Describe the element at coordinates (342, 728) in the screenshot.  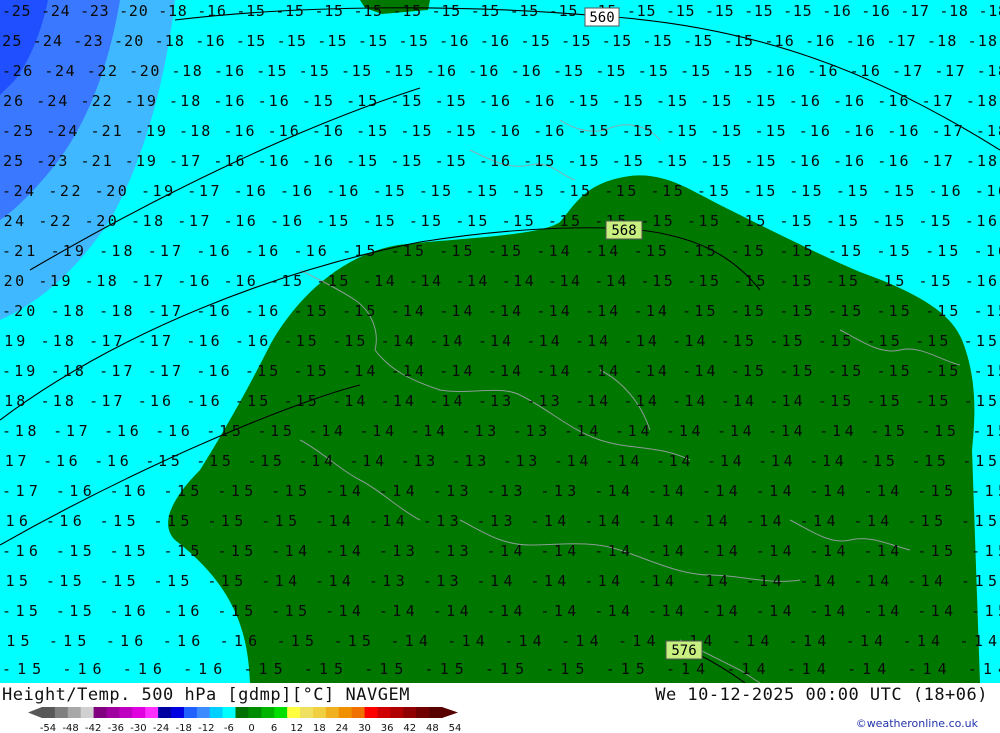
I see `legend-tick-label: 24` at that location.